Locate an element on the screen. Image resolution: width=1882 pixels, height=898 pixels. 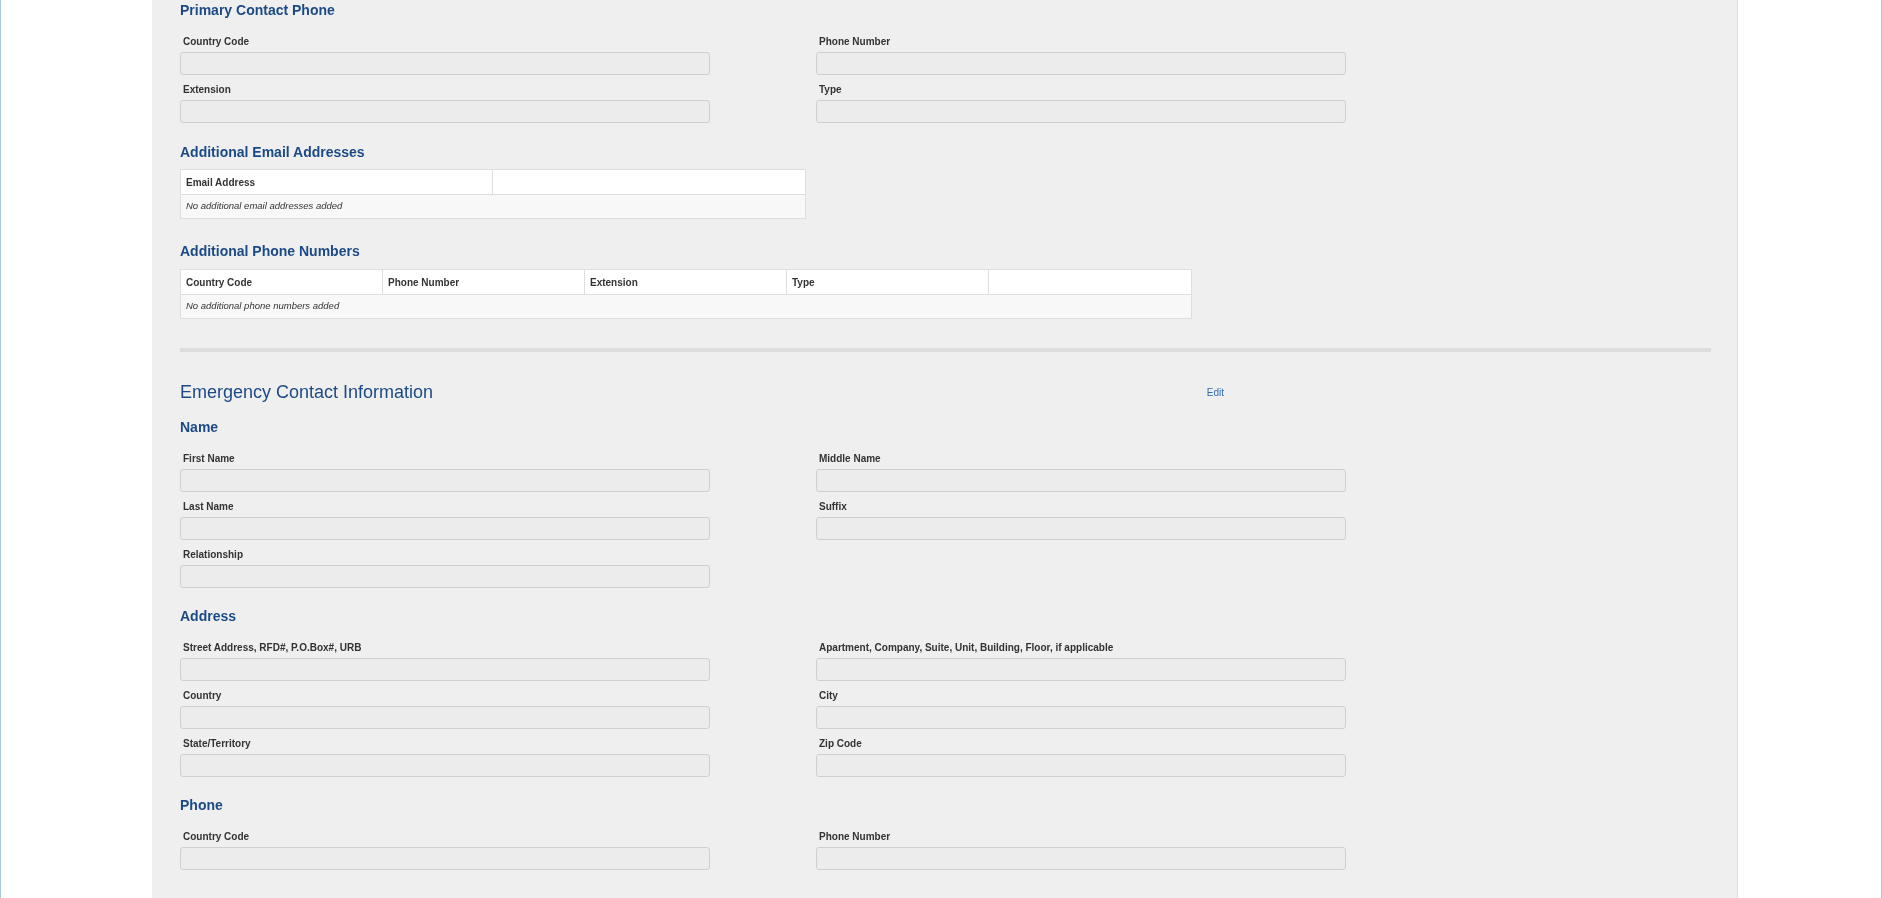
field-label: Country is located at coordinates (202, 696).